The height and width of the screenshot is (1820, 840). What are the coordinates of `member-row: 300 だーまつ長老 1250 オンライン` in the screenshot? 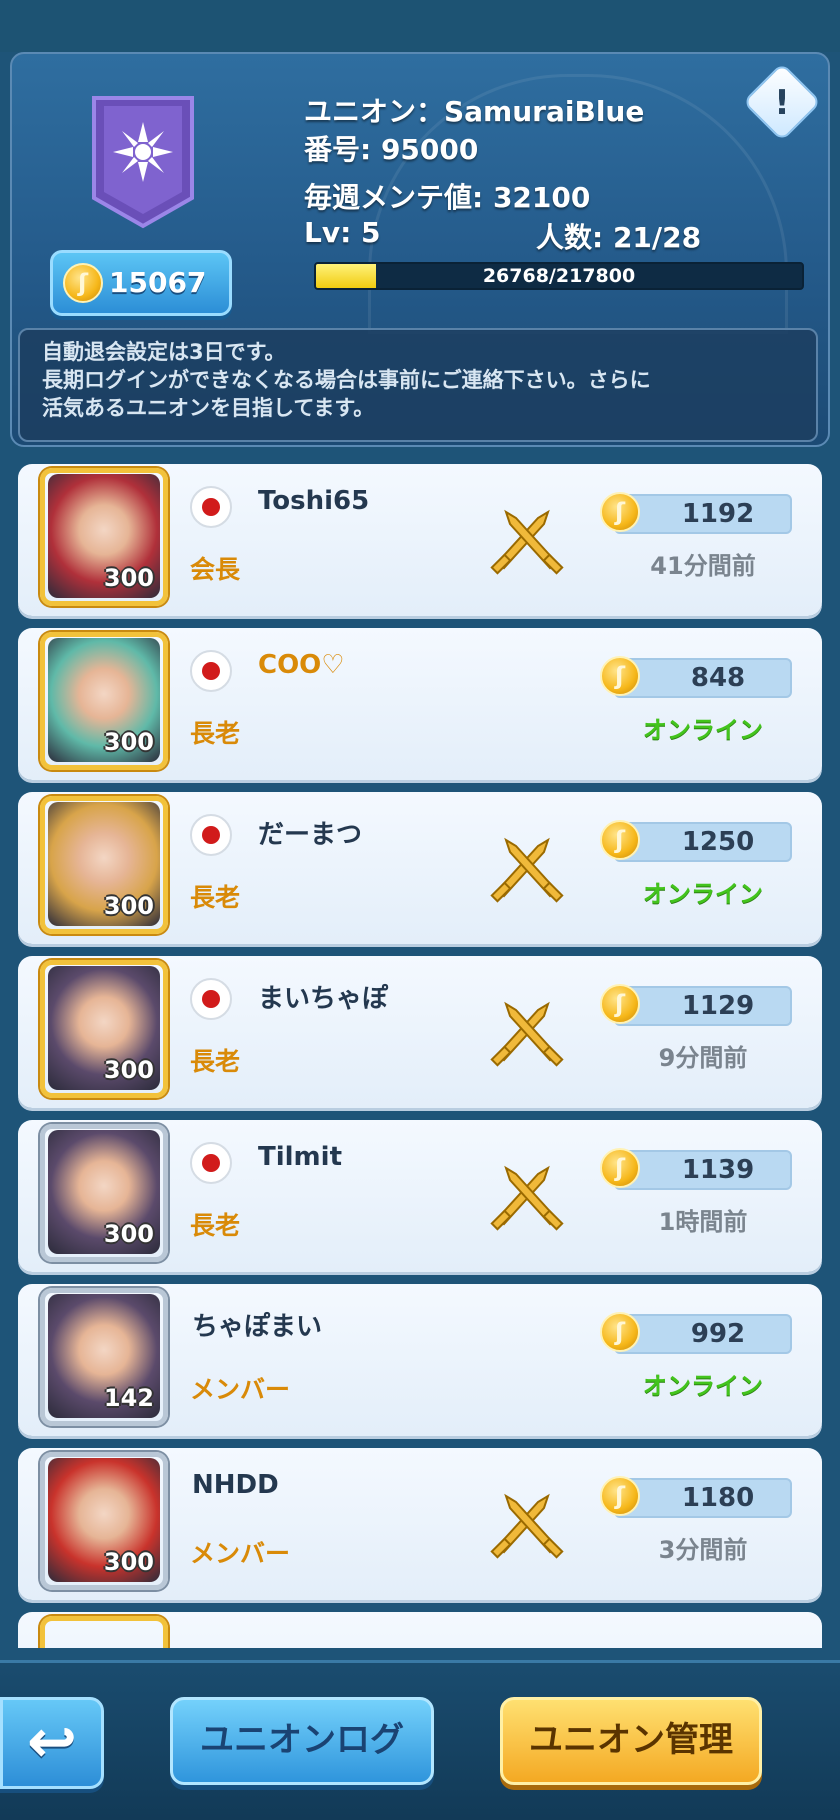 It's located at (420, 868).